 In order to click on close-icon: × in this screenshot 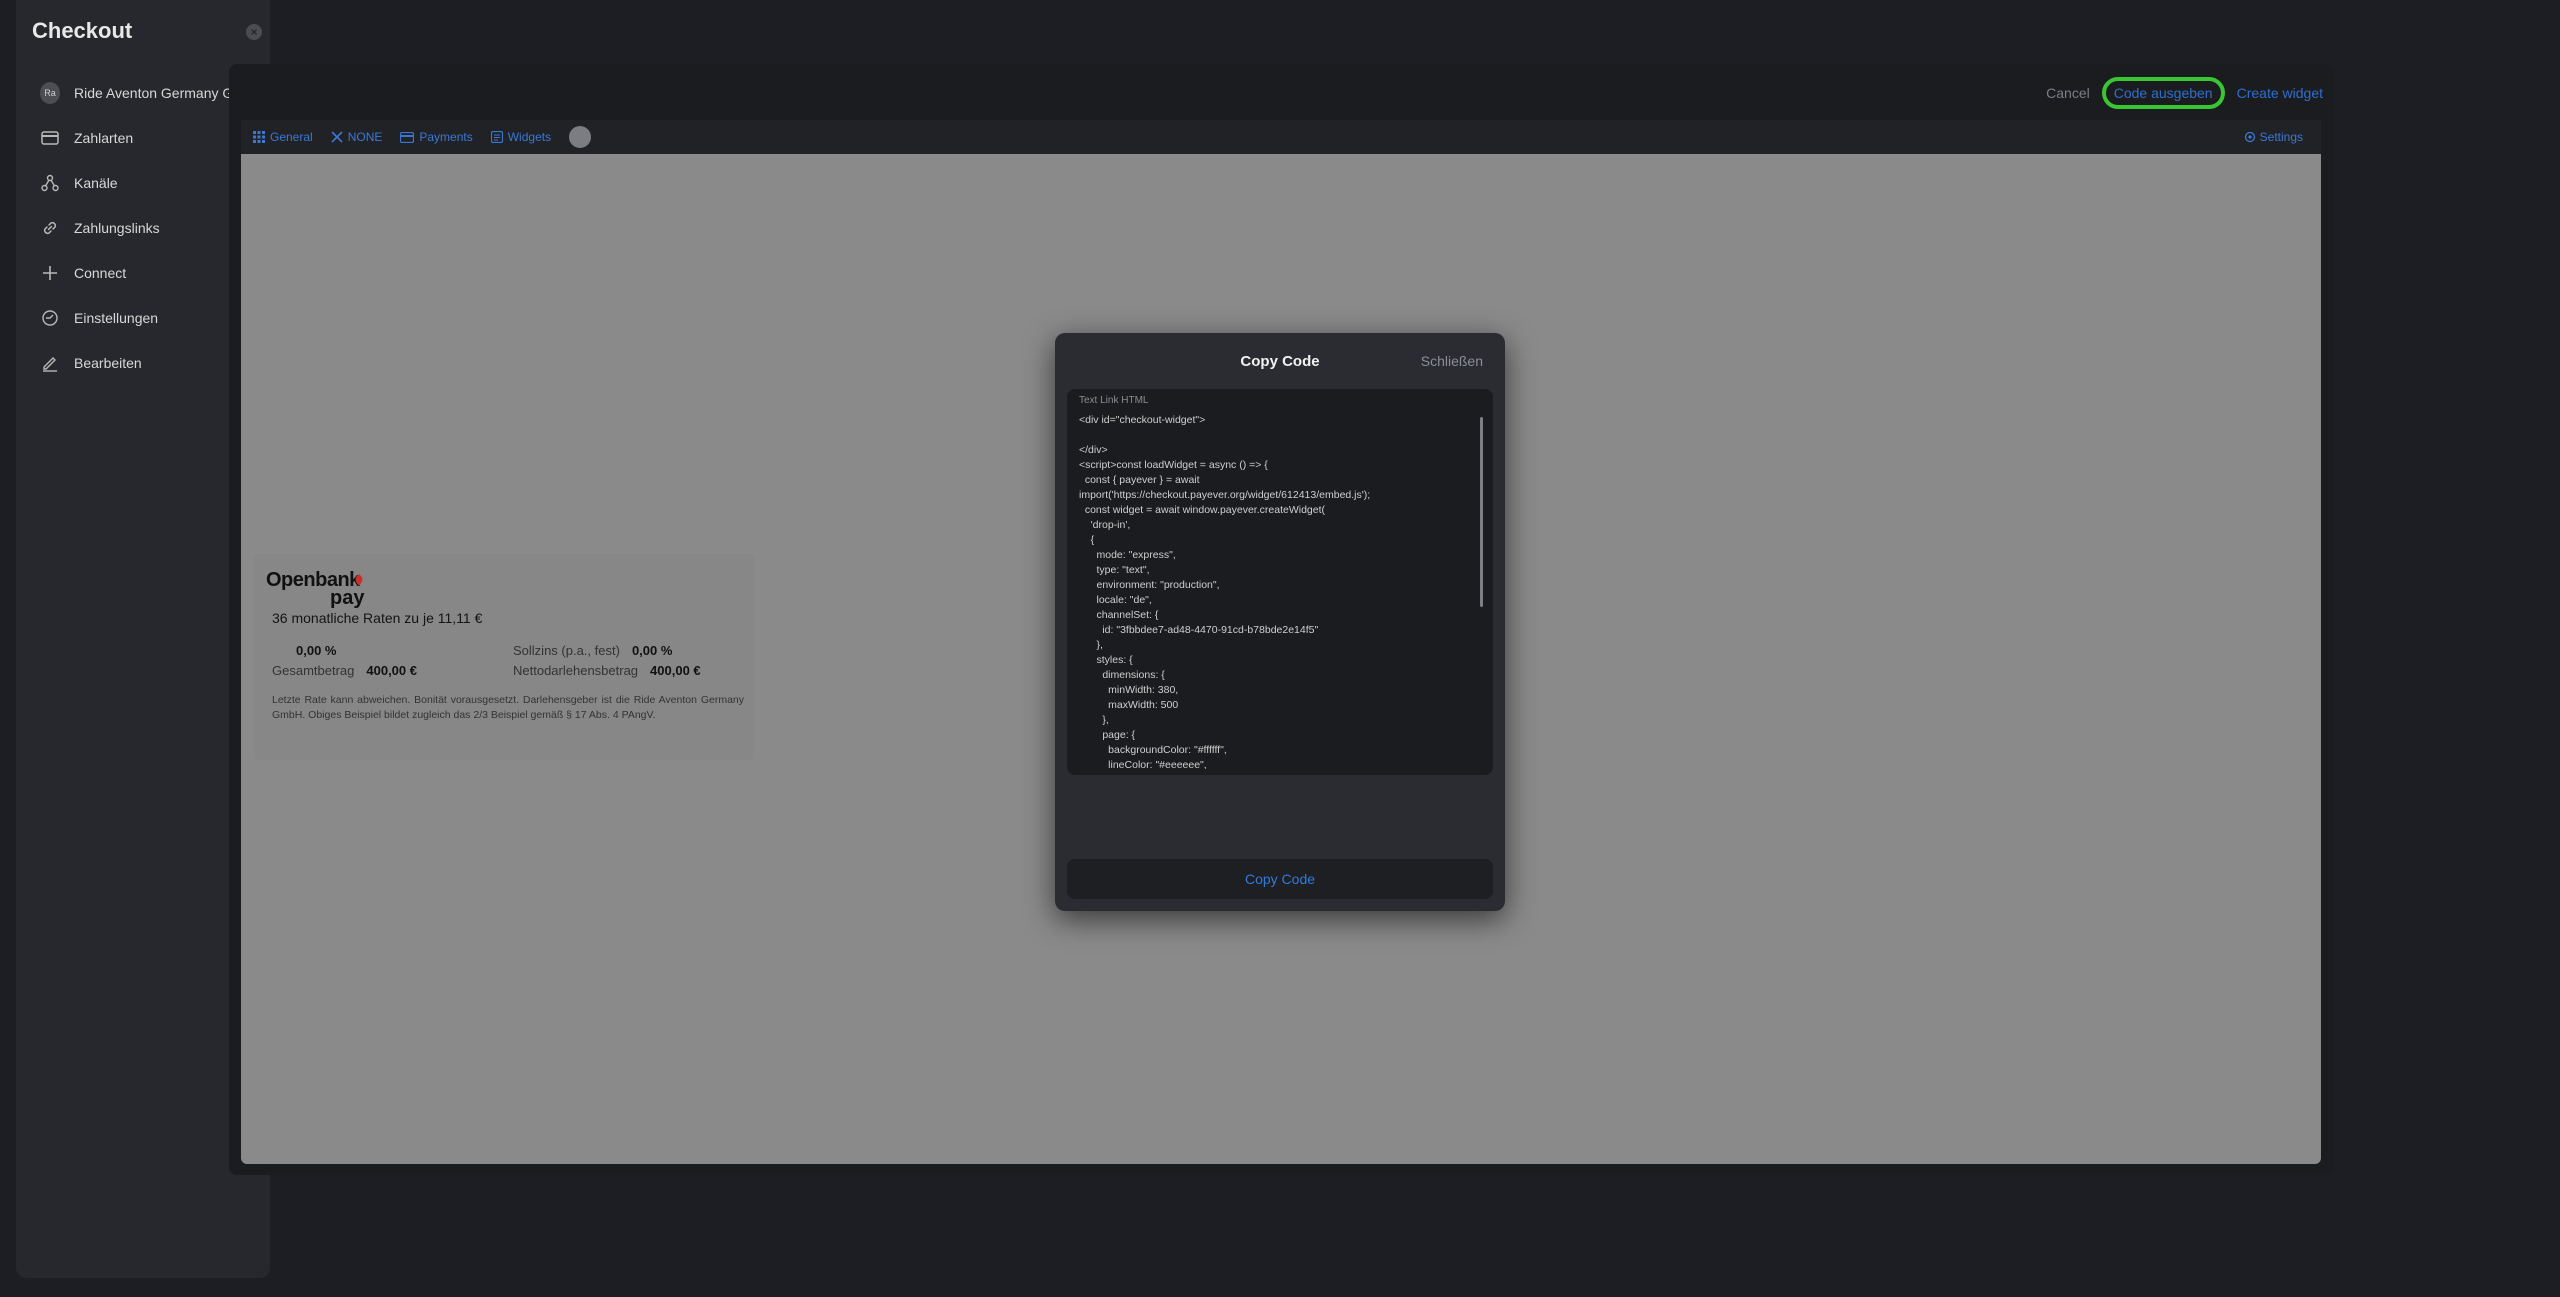, I will do `click(254, 32)`.